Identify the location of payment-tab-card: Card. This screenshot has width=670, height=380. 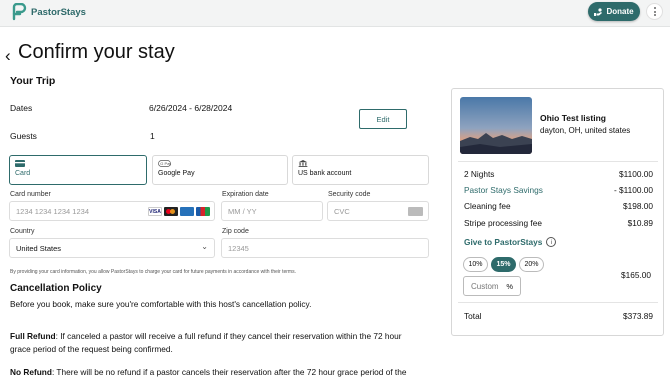
(78, 170).